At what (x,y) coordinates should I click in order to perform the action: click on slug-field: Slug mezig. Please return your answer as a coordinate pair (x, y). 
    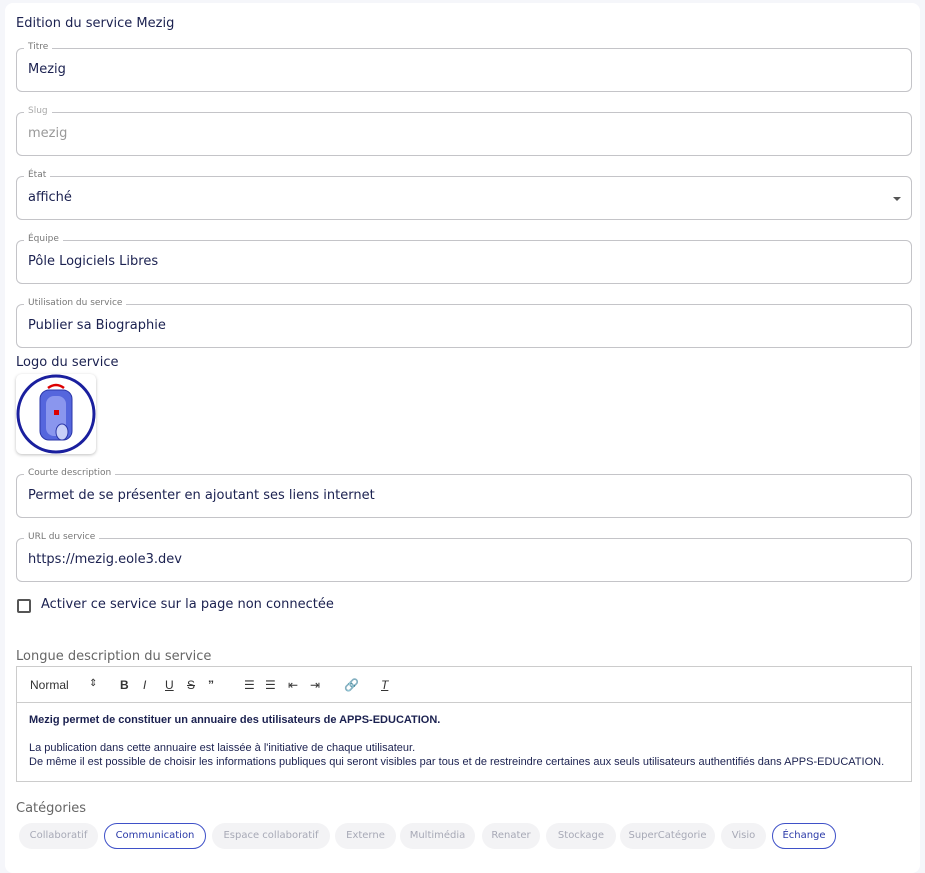
    Looking at the image, I should click on (464, 131).